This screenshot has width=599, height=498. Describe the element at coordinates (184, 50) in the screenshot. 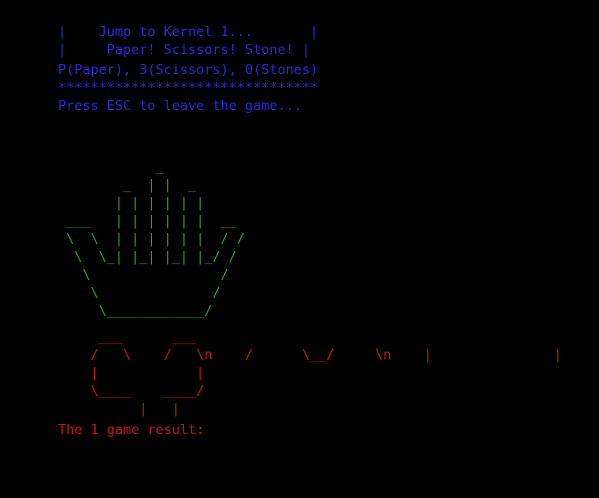

I see `header-subtitle-line: | Paper! Scissors! Stone! |` at that location.